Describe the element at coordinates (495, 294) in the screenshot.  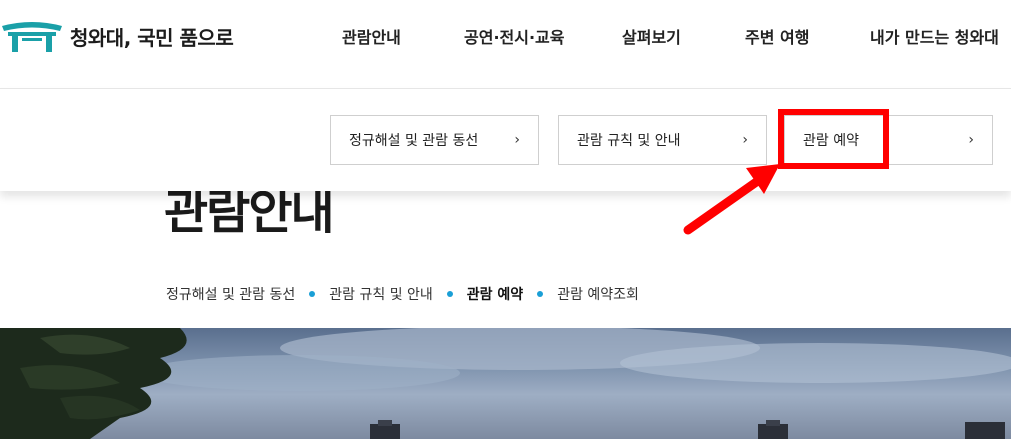
I see `tab-reservation: 관람 예약` at that location.